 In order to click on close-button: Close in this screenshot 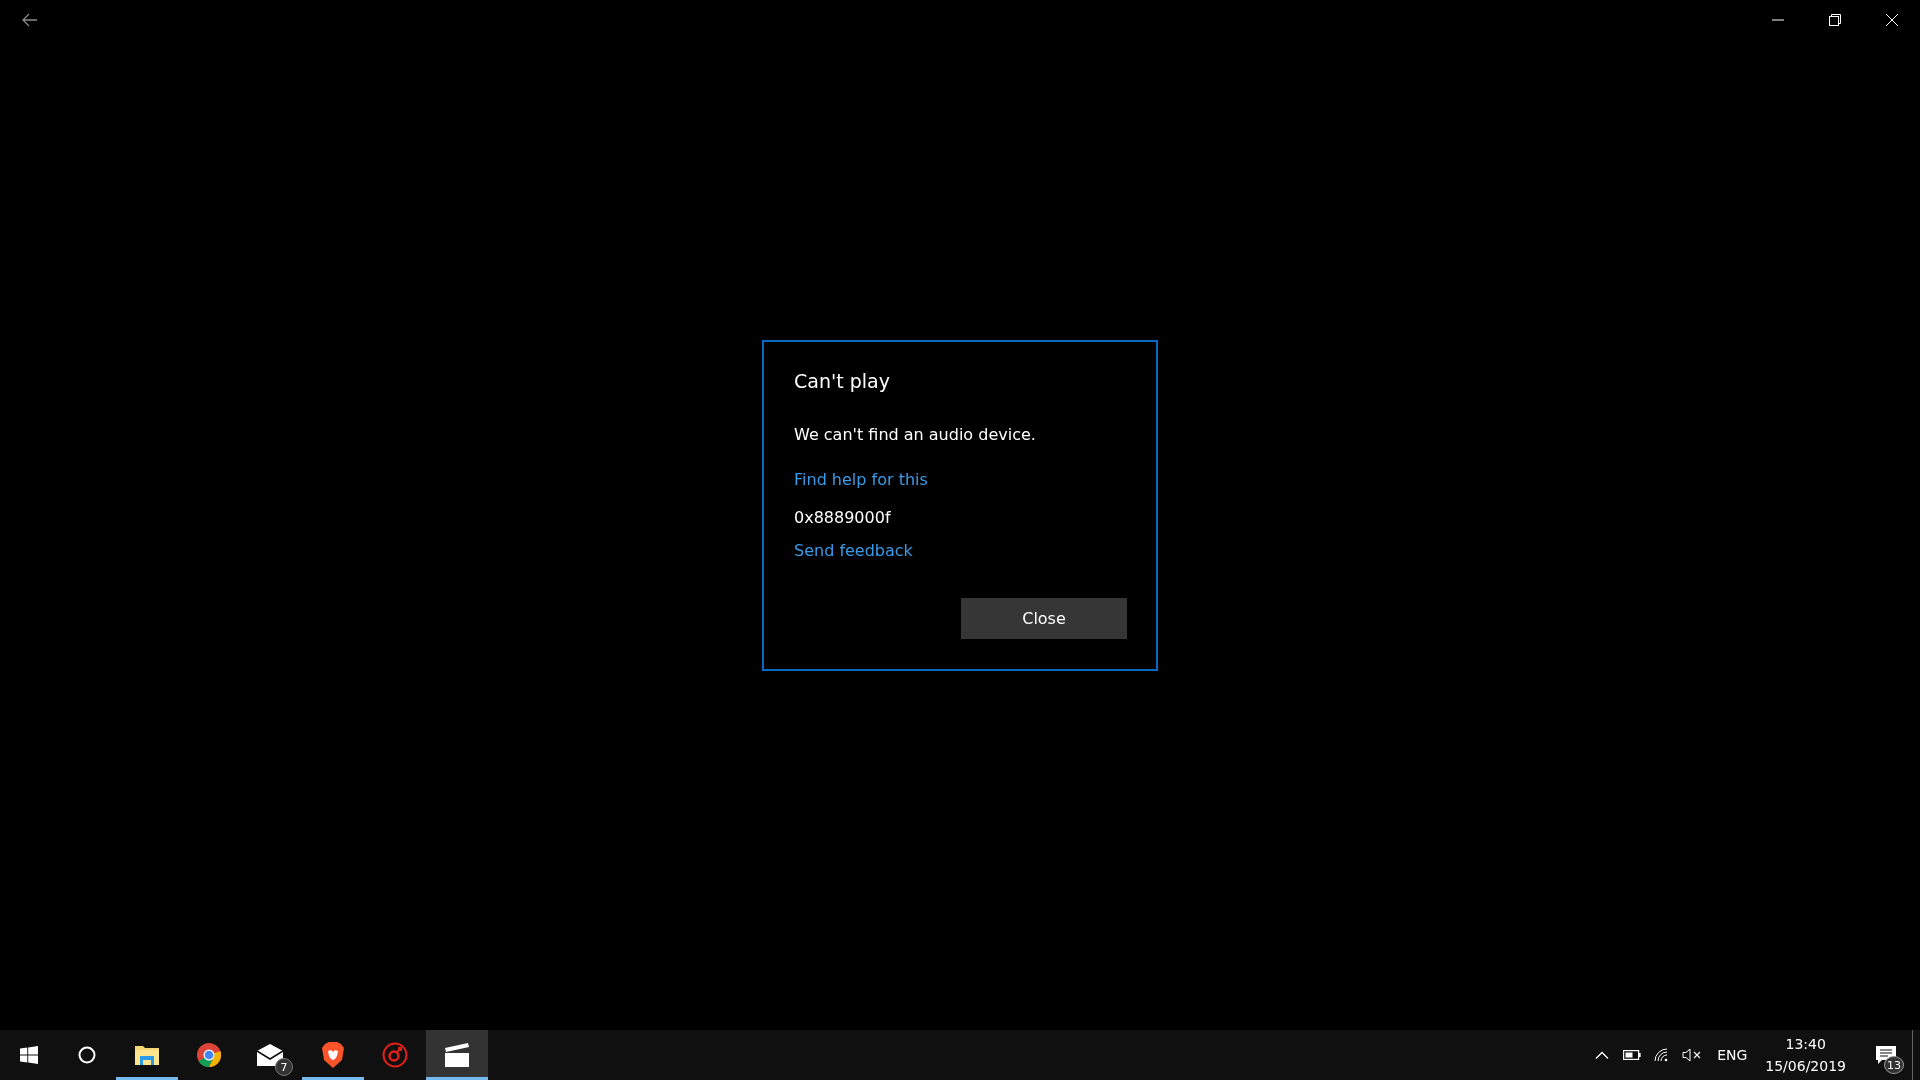, I will do `click(1044, 618)`.